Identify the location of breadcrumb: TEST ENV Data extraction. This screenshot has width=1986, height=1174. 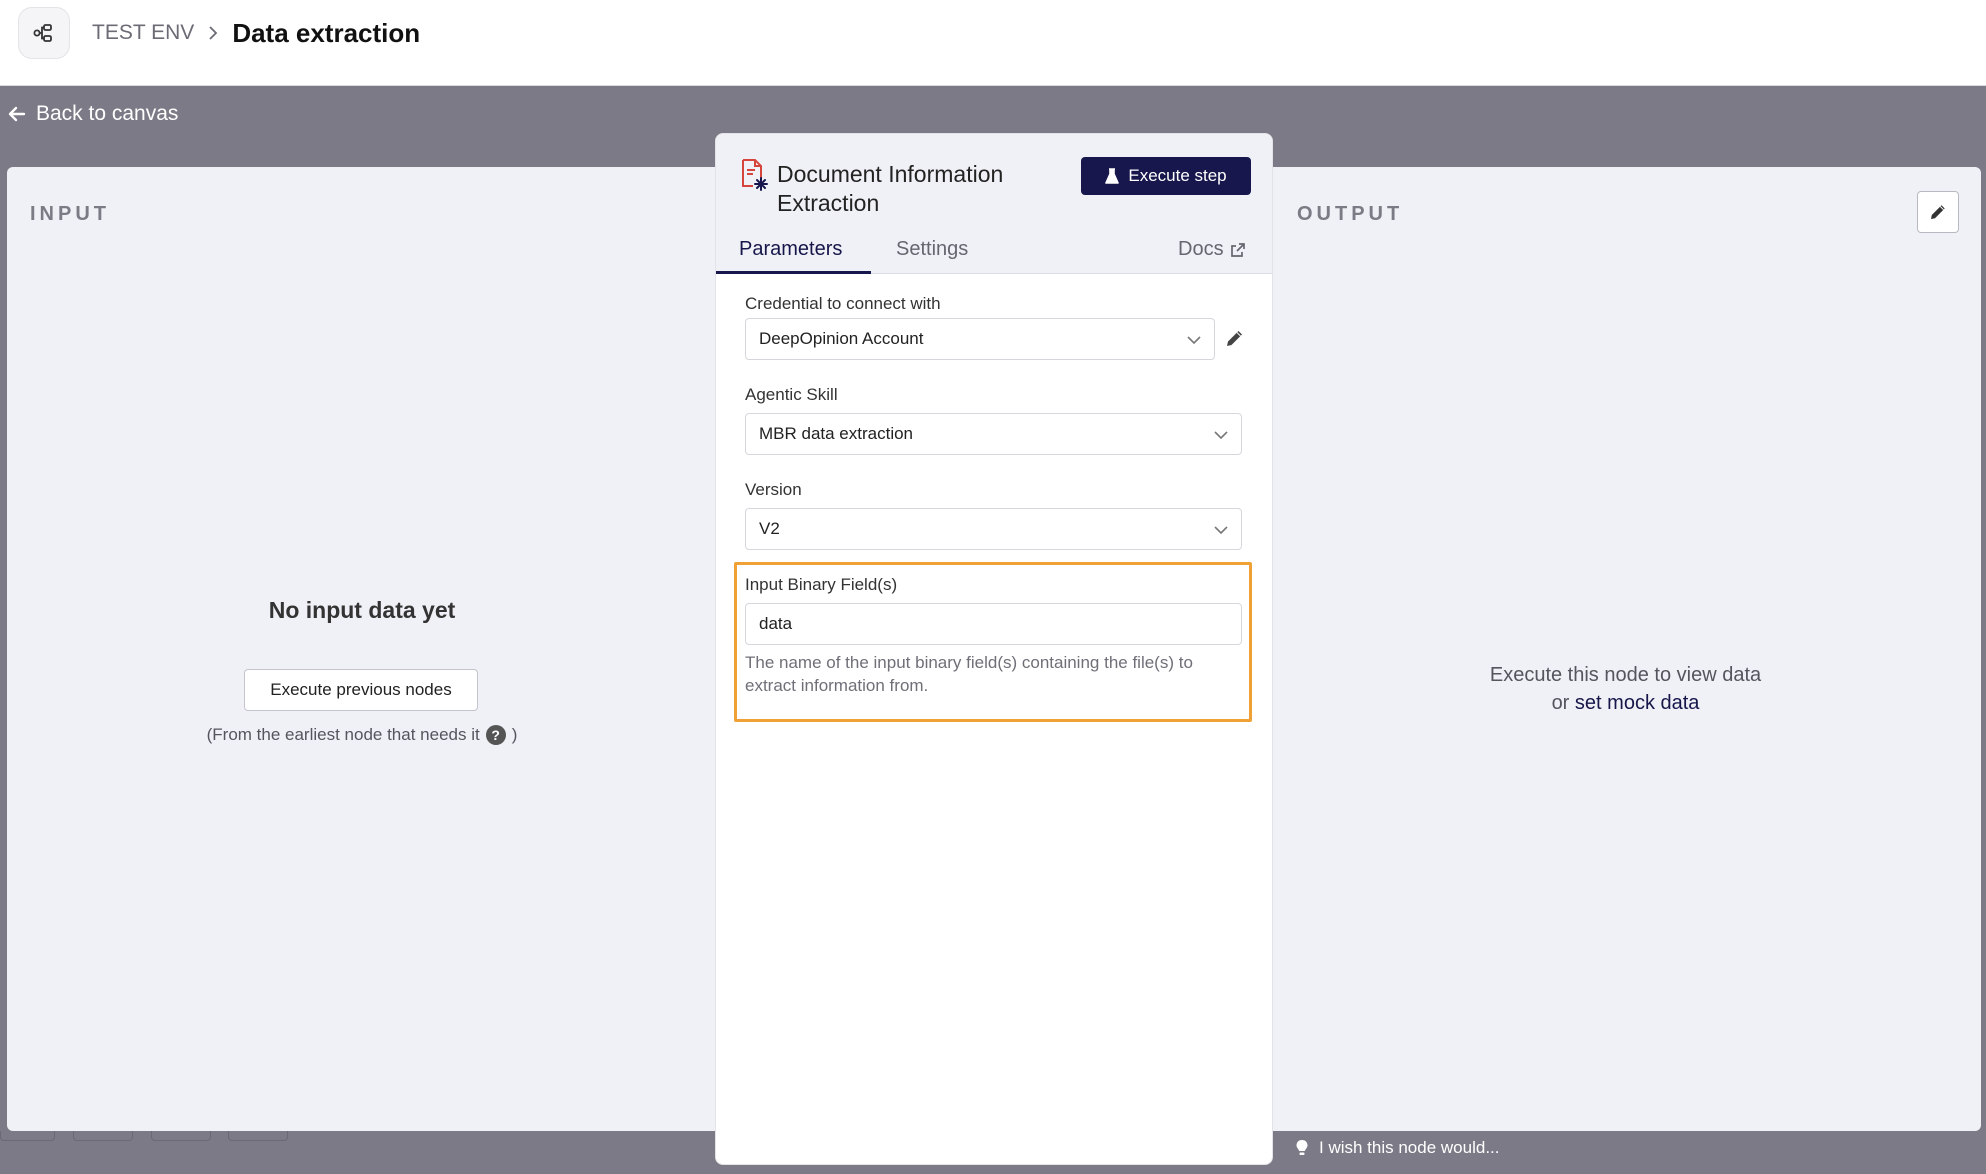
(256, 33).